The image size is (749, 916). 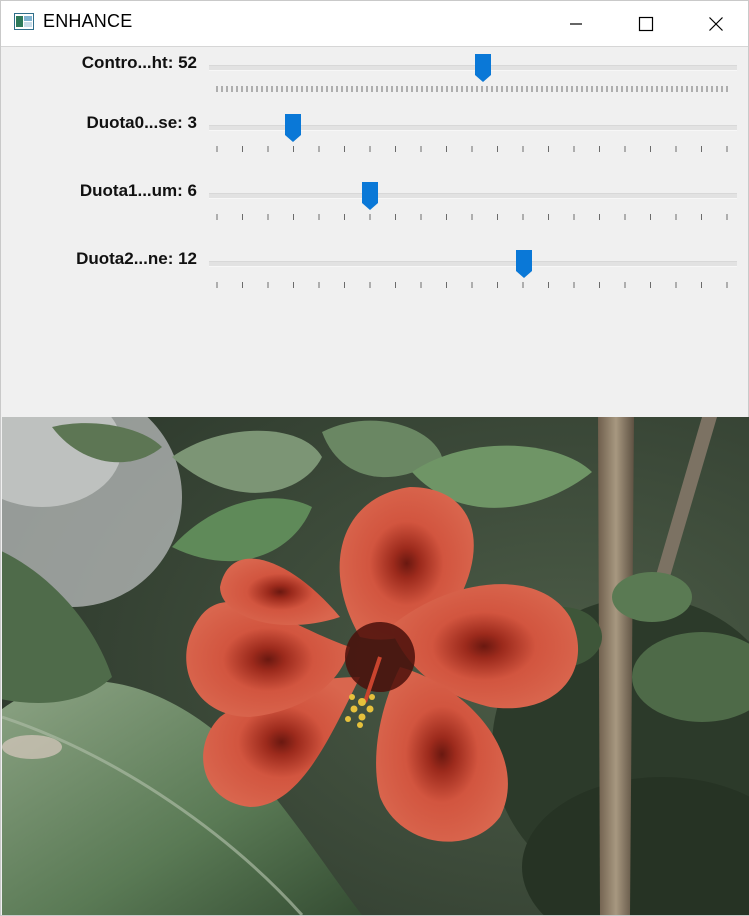 What do you see at coordinates (374, 77) in the screenshot?
I see `trackbar-contrast-highlight: Contro...ht: 52` at bounding box center [374, 77].